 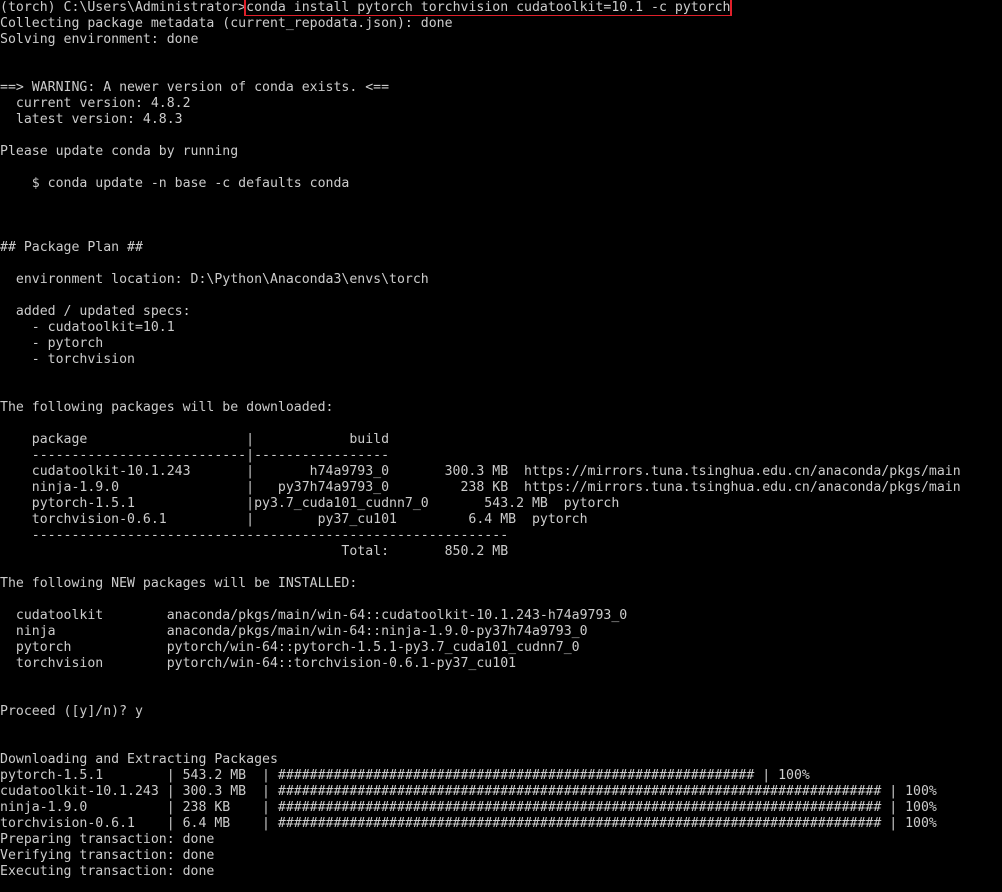 I want to click on output-line: ## Package Plan ##, so click(x=71, y=247).